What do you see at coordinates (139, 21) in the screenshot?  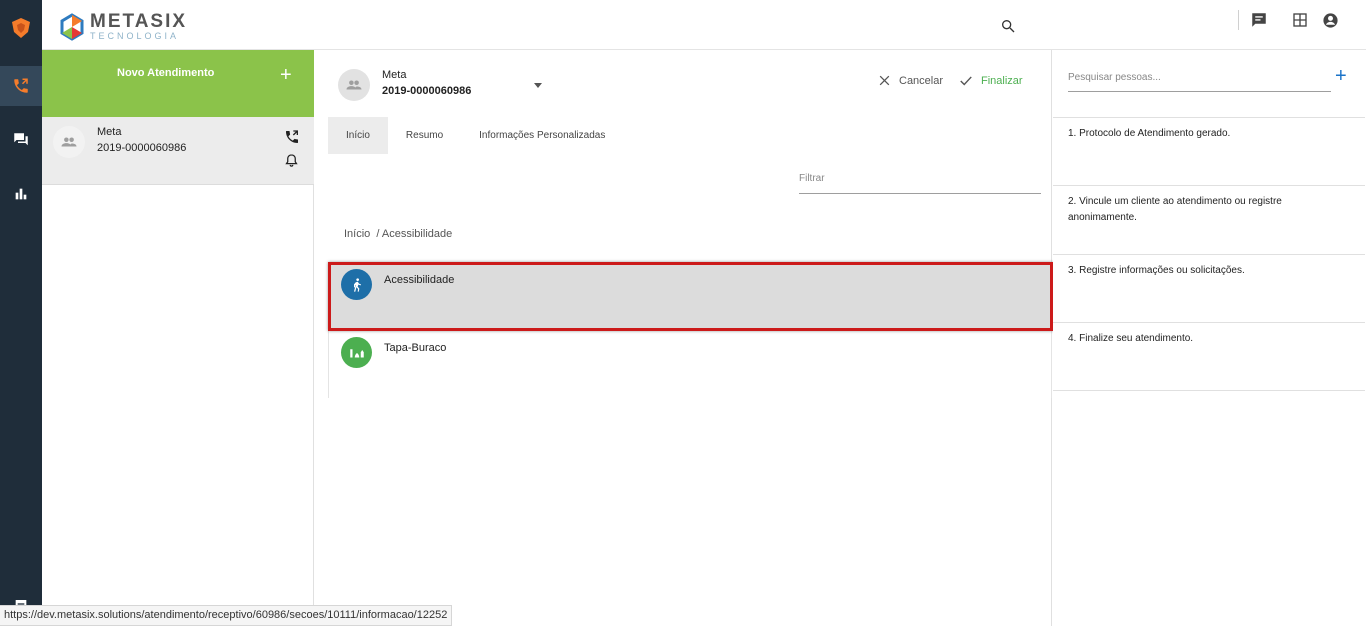 I see `brand-name: METASIX` at bounding box center [139, 21].